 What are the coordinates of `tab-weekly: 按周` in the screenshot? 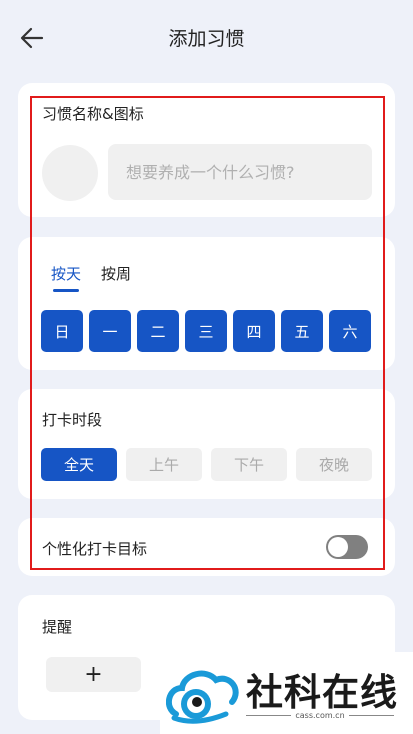 It's located at (116, 273).